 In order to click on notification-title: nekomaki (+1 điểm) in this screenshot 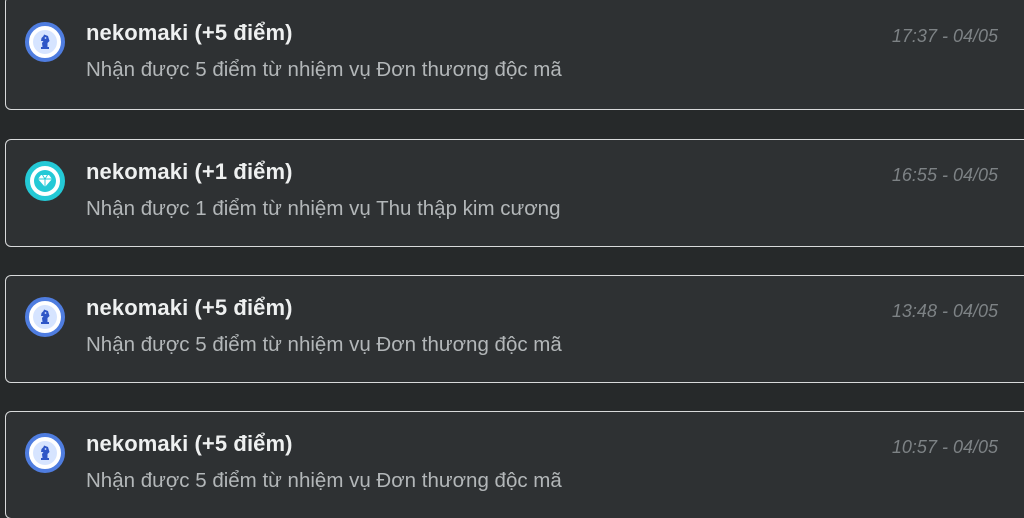, I will do `click(189, 171)`.